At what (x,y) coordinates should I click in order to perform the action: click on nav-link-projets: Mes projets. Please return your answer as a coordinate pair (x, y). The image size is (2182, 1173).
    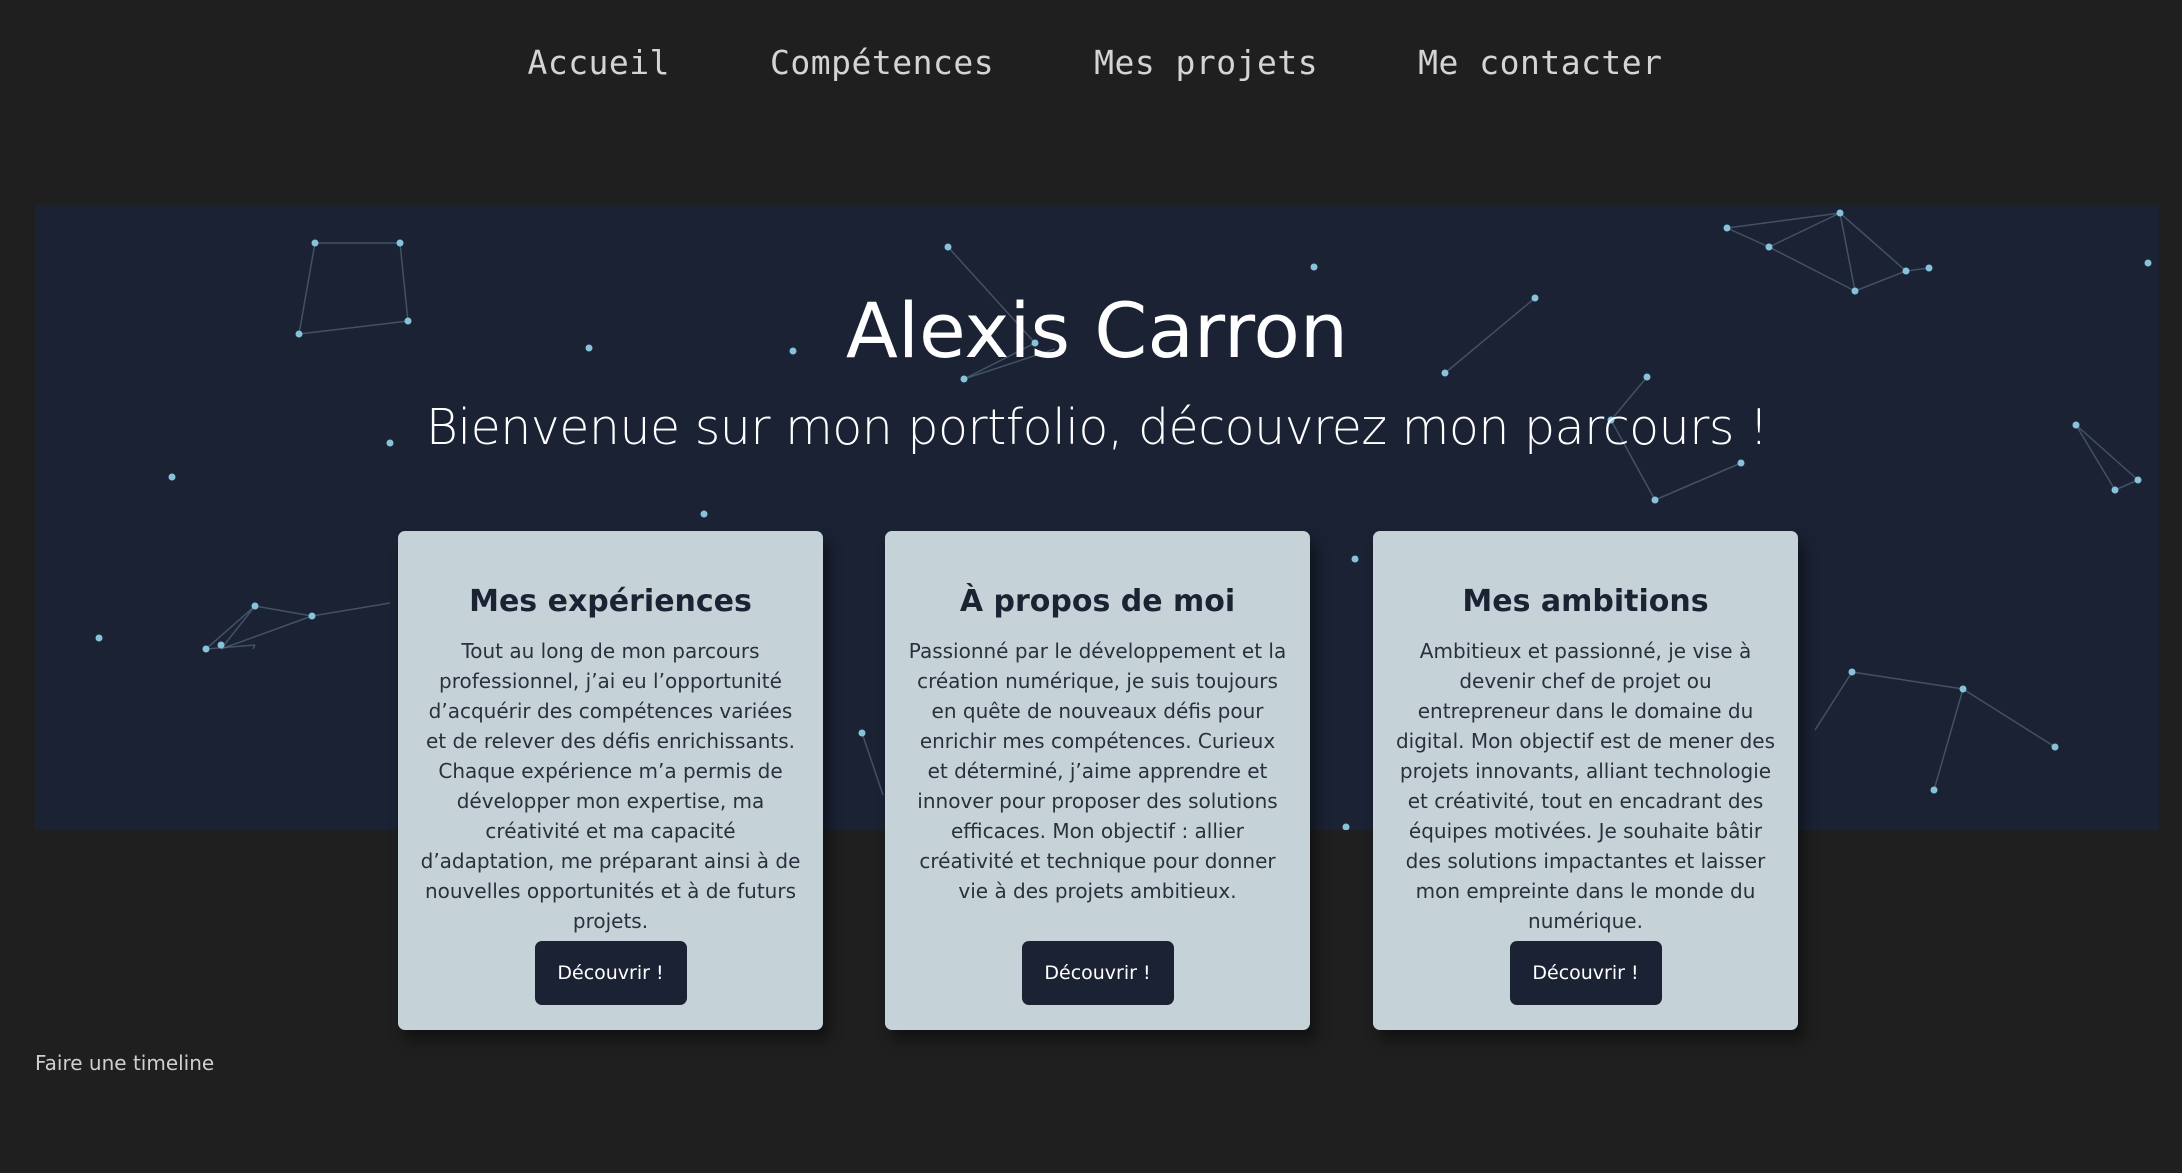
    Looking at the image, I should click on (1206, 62).